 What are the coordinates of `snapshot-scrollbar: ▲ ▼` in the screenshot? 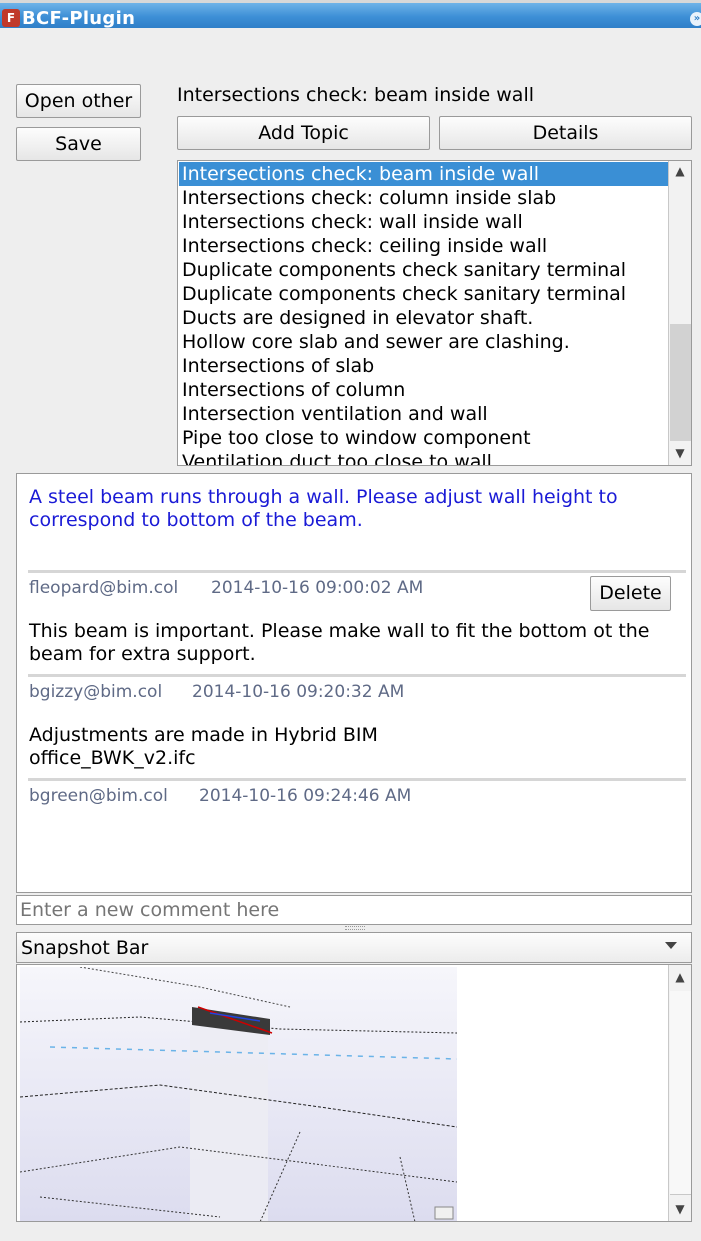 It's located at (679, 1093).